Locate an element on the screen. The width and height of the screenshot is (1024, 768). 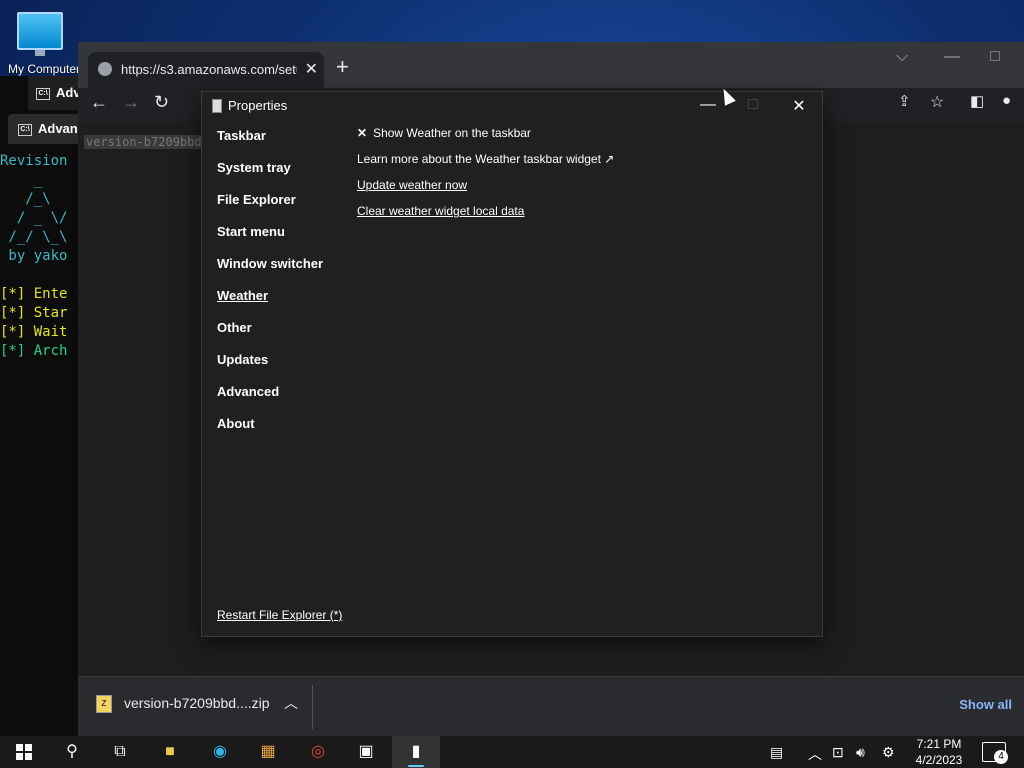
back-icon: ← is located at coordinates (99, 102).